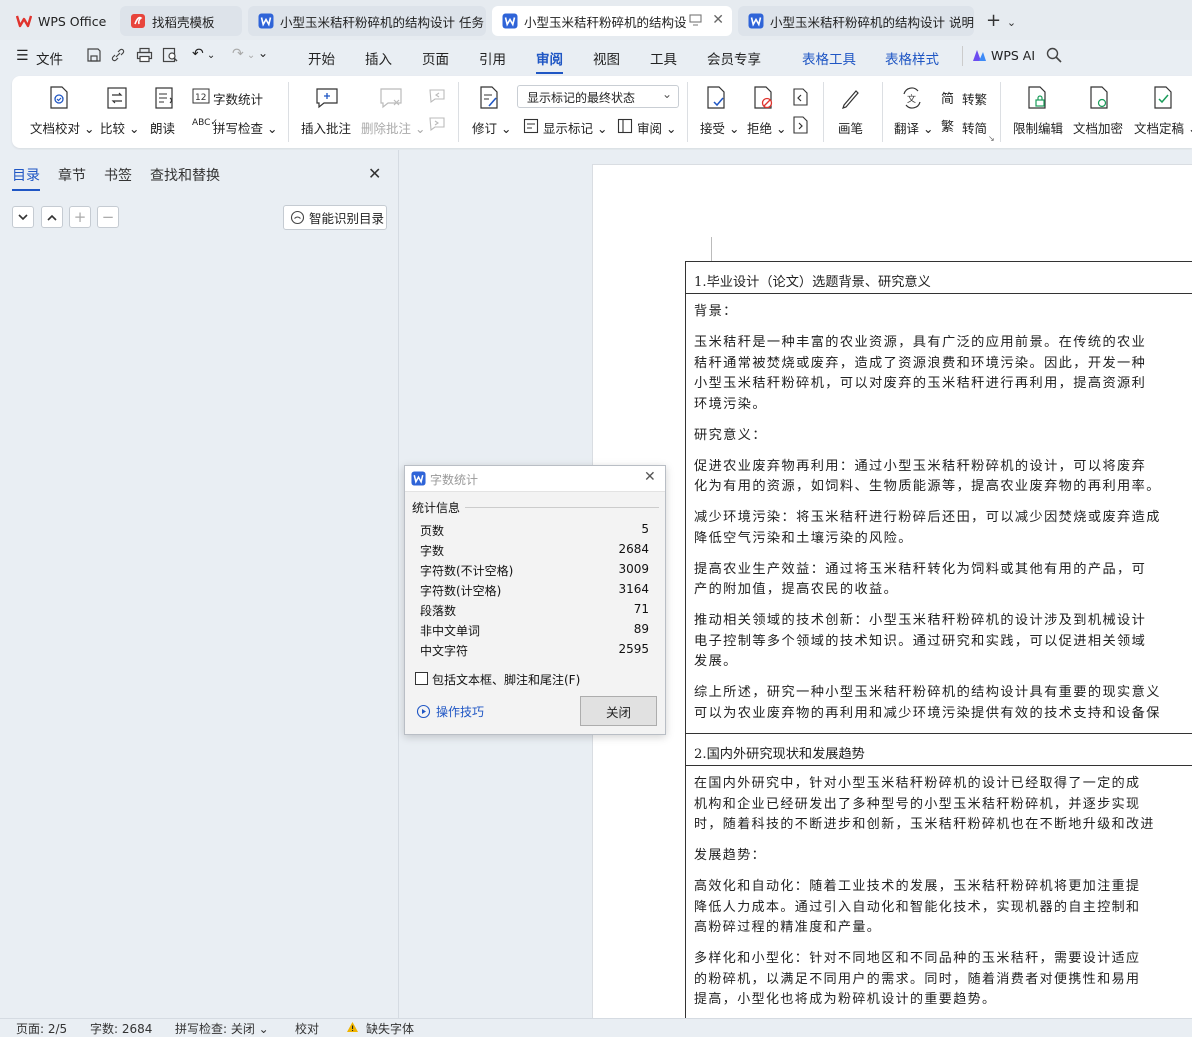 The width and height of the screenshot is (1192, 1037). I want to click on tab-doc-active: 小型玉米秸秆粉碎机的结构设 ✕, so click(612, 21).